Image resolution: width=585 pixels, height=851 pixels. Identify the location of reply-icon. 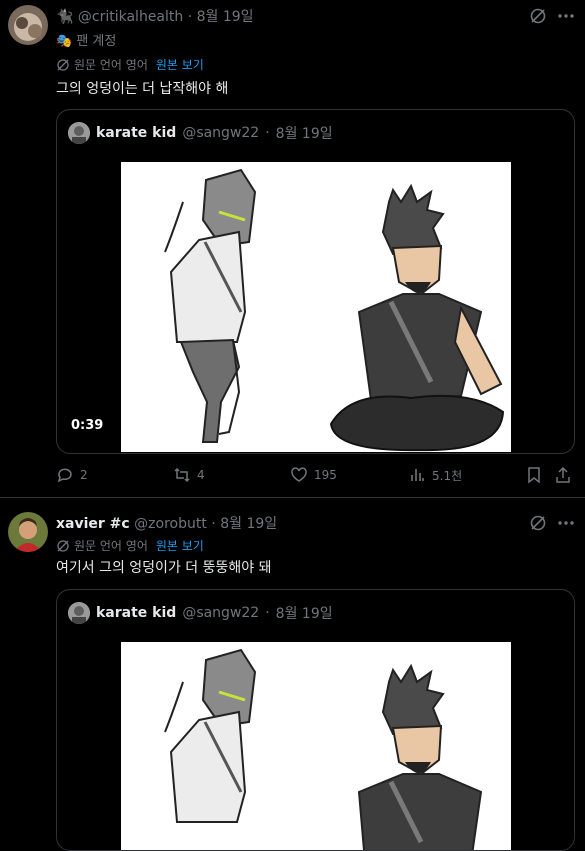
(64, 475).